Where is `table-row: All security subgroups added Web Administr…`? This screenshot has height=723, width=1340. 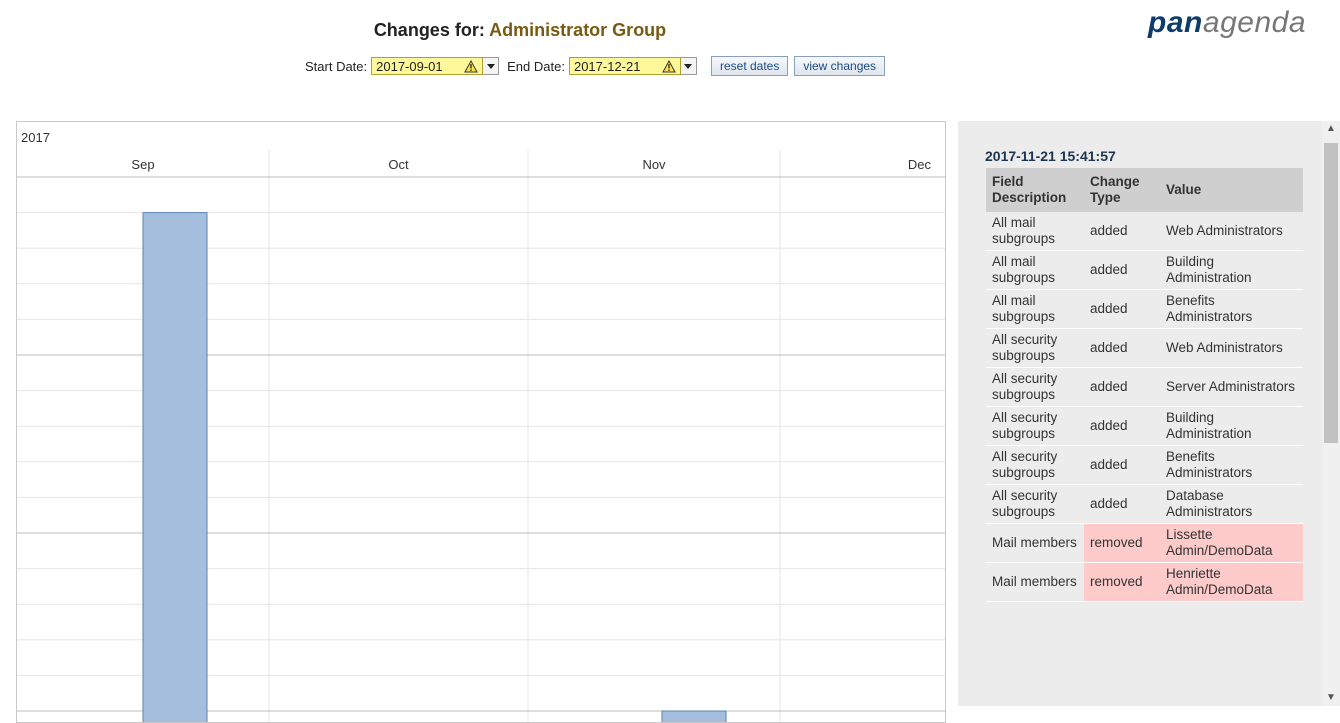 table-row: All security subgroups added Web Administr… is located at coordinates (1144, 348).